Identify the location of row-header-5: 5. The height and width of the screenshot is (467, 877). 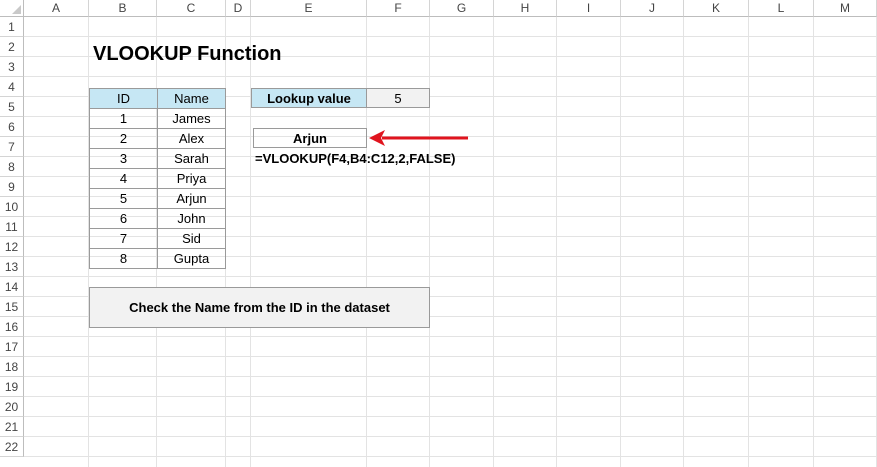
(12, 107).